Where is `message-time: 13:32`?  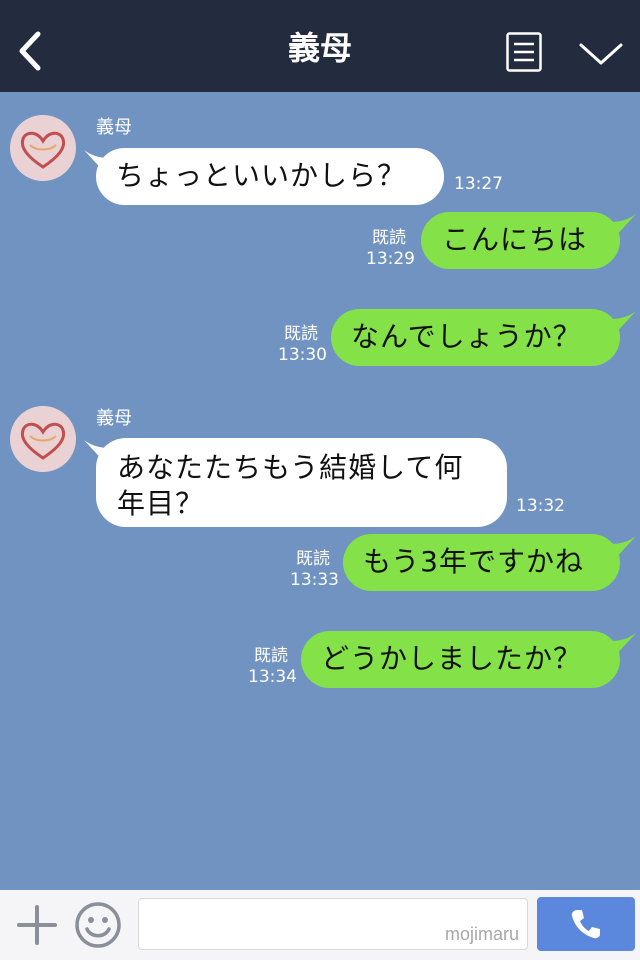
message-time: 13:32 is located at coordinates (540, 506).